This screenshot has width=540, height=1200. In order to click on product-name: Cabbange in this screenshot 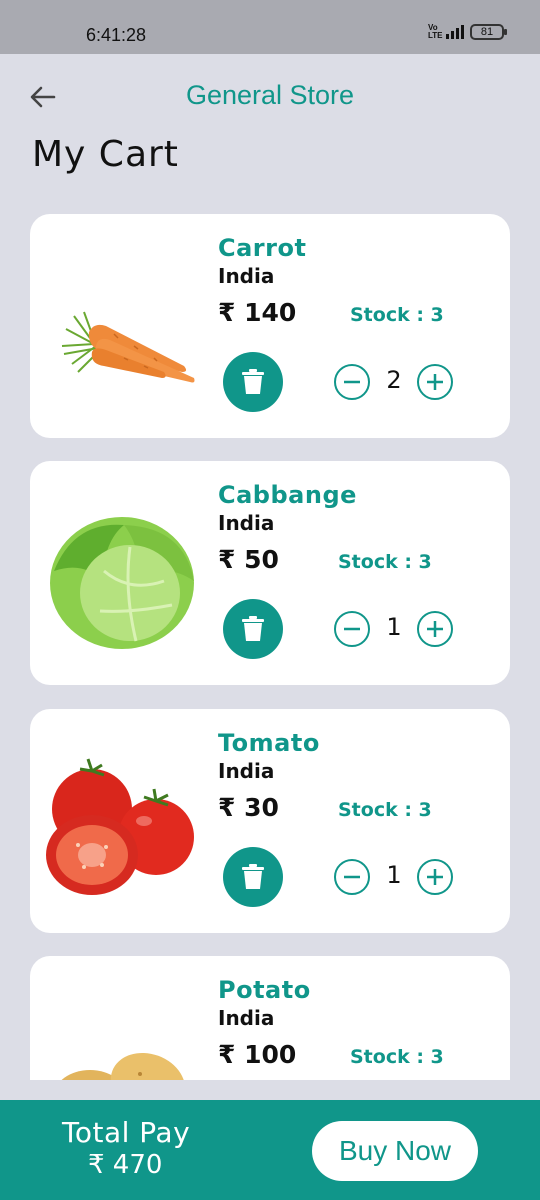, I will do `click(287, 495)`.